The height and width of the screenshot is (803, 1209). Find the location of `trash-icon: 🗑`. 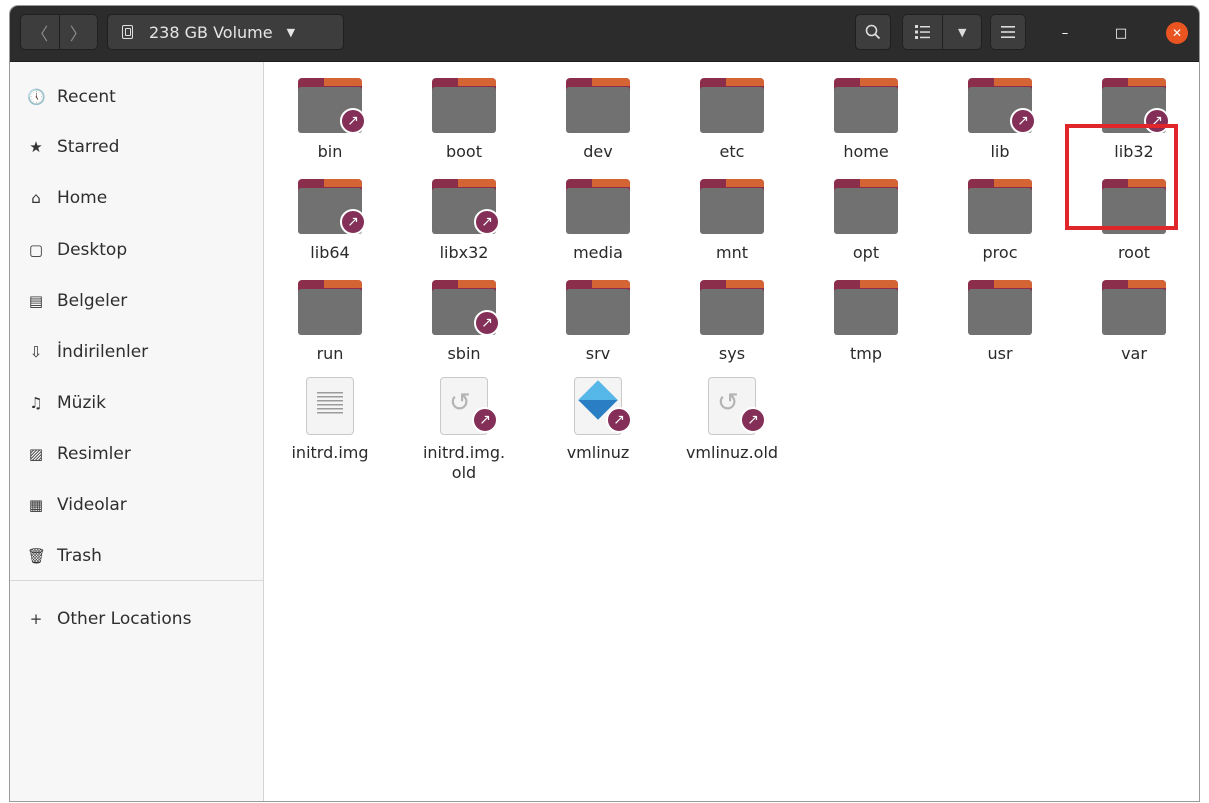

trash-icon: 🗑 is located at coordinates (37, 556).